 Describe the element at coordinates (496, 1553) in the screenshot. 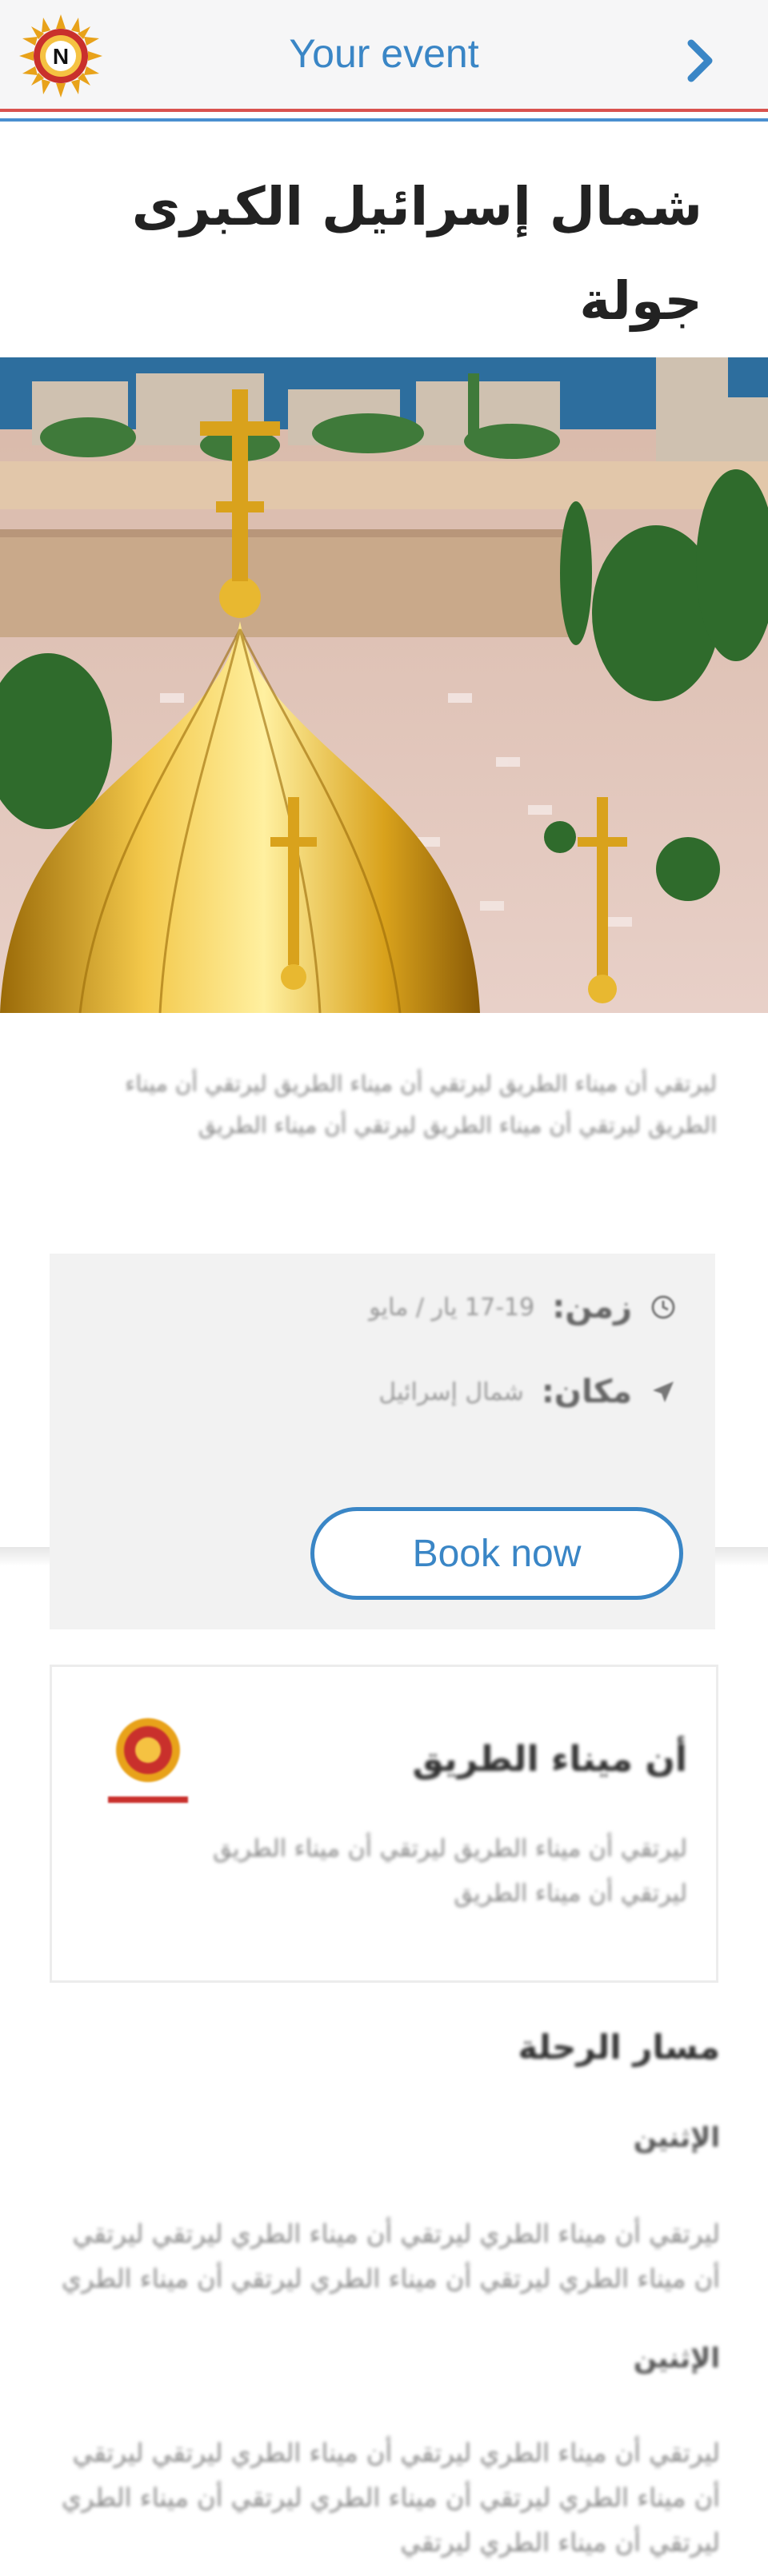

I see `book-now-button: Book now` at that location.